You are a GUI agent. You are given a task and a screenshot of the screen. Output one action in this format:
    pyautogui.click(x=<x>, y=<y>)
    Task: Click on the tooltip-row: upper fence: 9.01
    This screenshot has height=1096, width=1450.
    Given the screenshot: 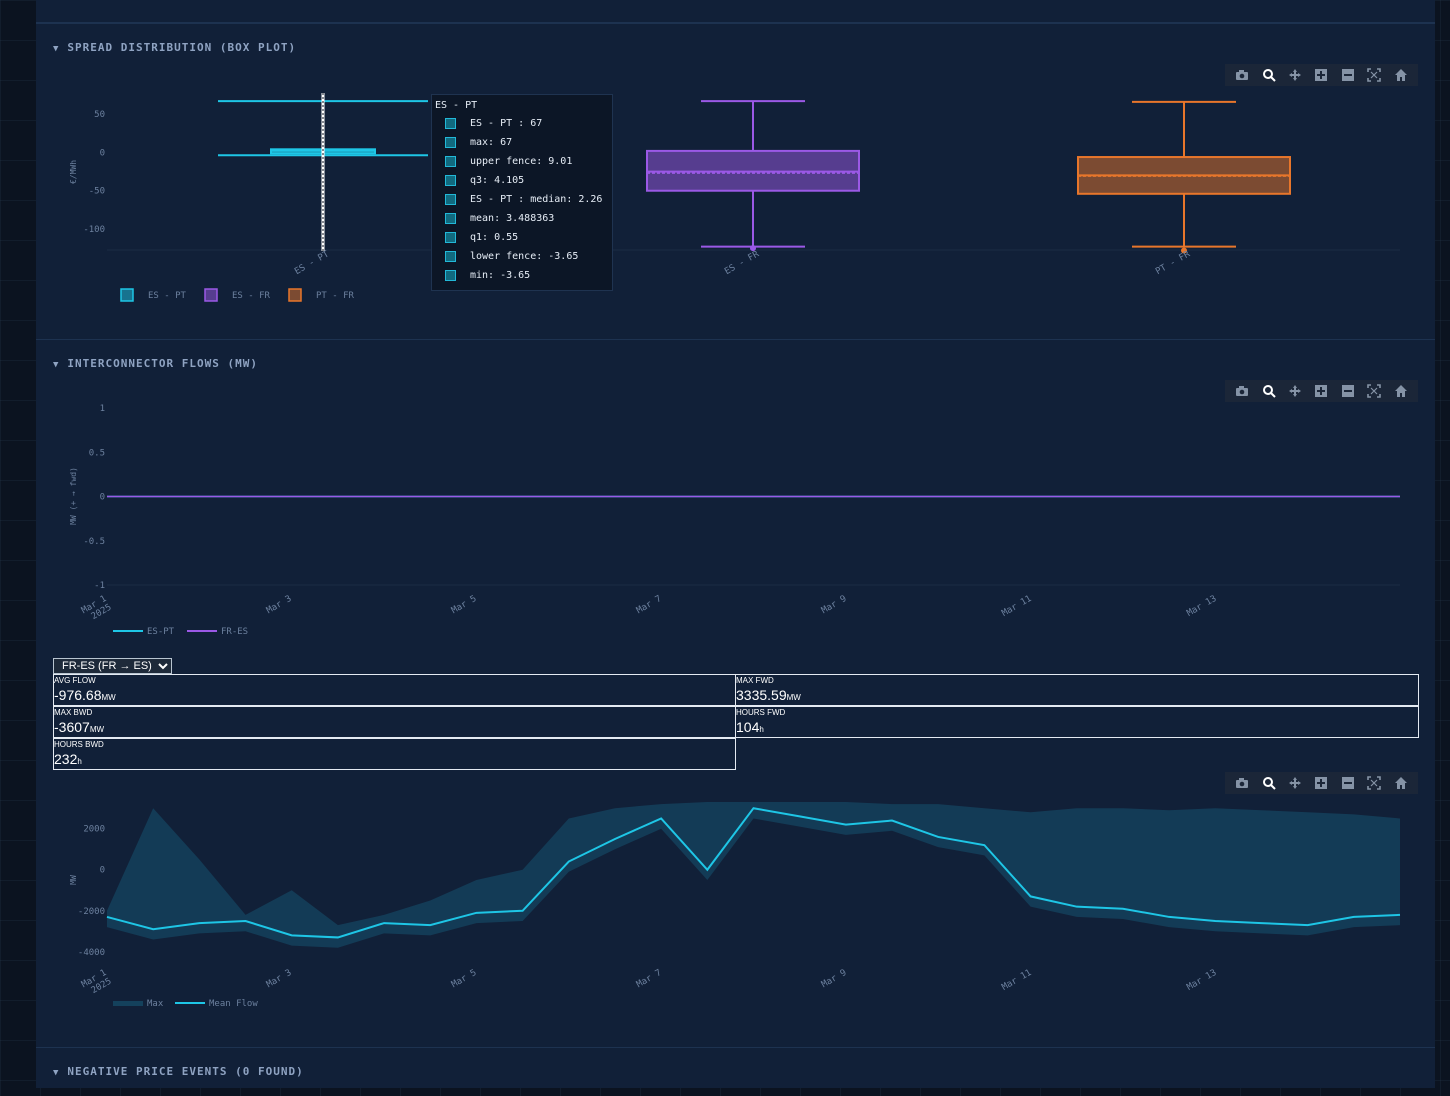 What is the action you would take?
    pyautogui.click(x=508, y=161)
    